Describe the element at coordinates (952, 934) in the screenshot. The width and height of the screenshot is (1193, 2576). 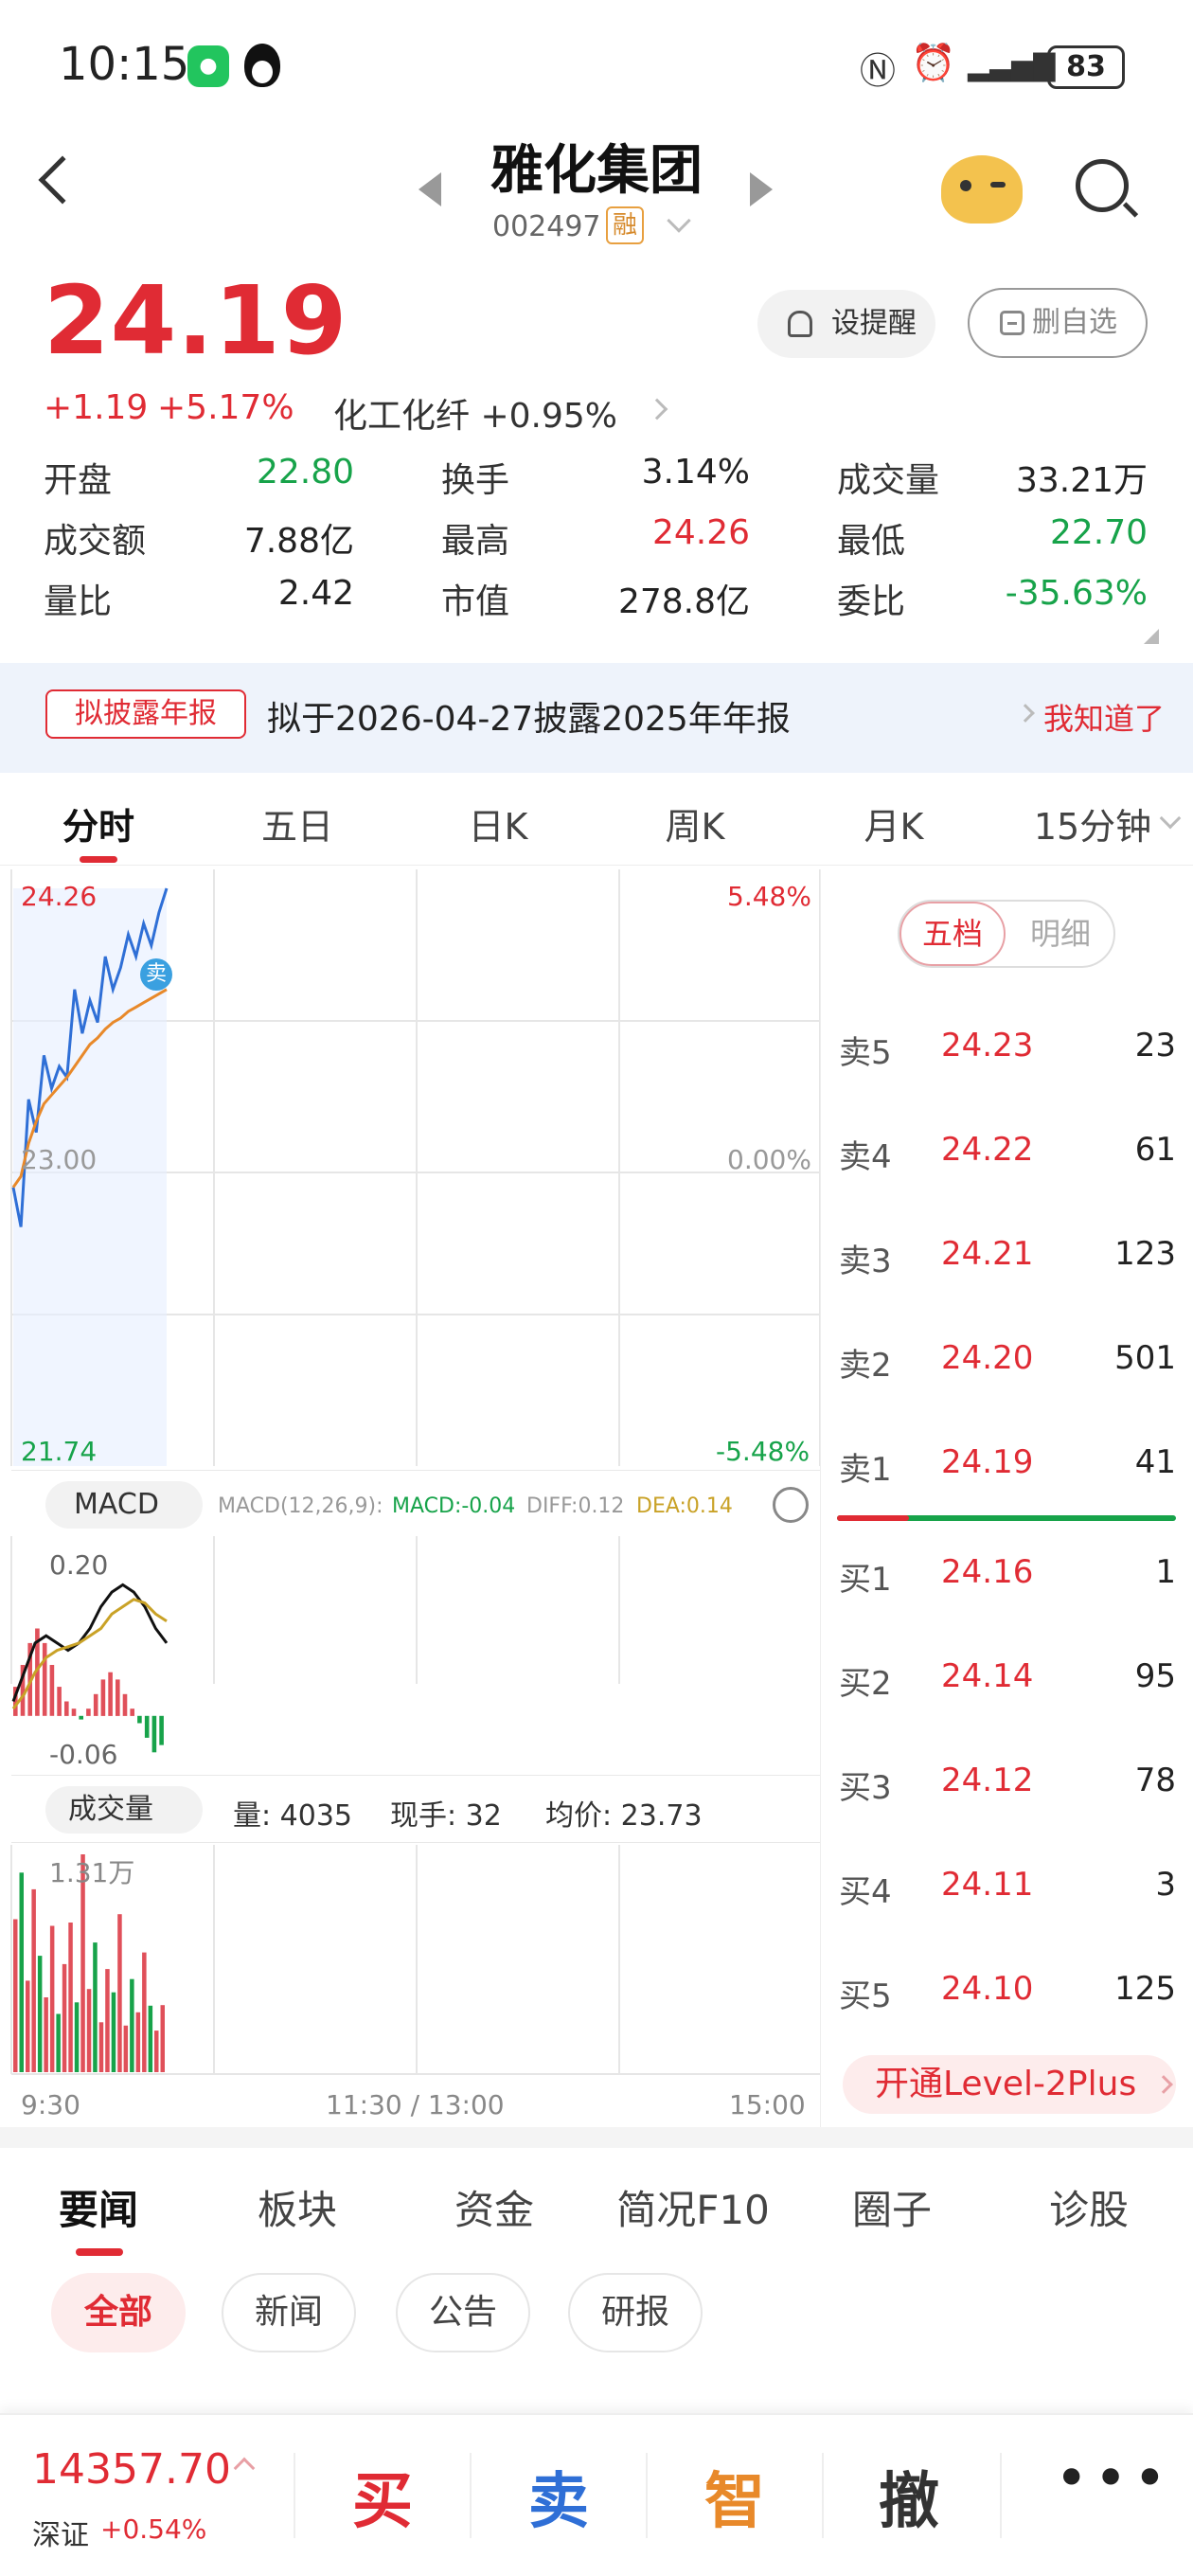
I see `toggle-five-levels: 五档` at that location.